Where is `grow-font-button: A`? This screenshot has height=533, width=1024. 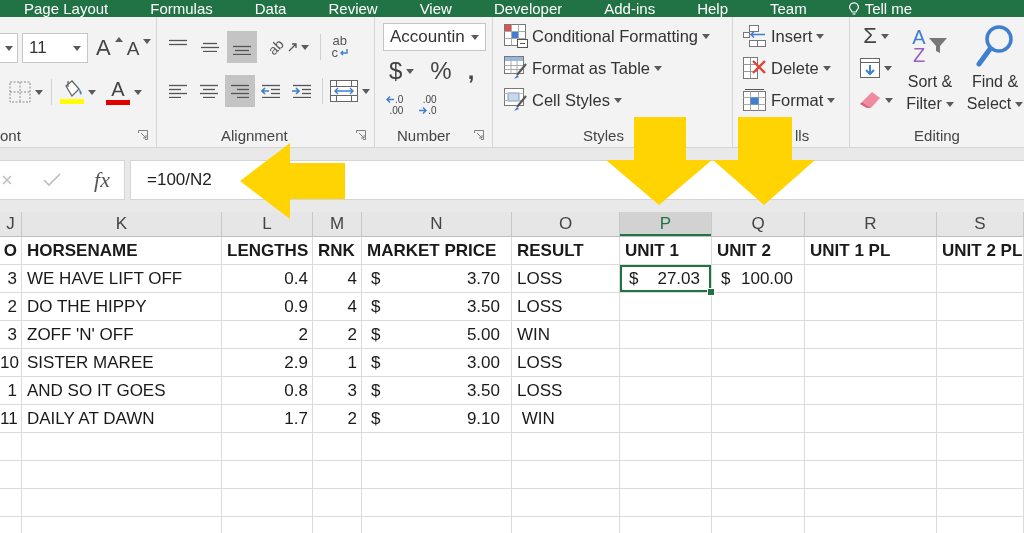
grow-font-button: A is located at coordinates (109, 48).